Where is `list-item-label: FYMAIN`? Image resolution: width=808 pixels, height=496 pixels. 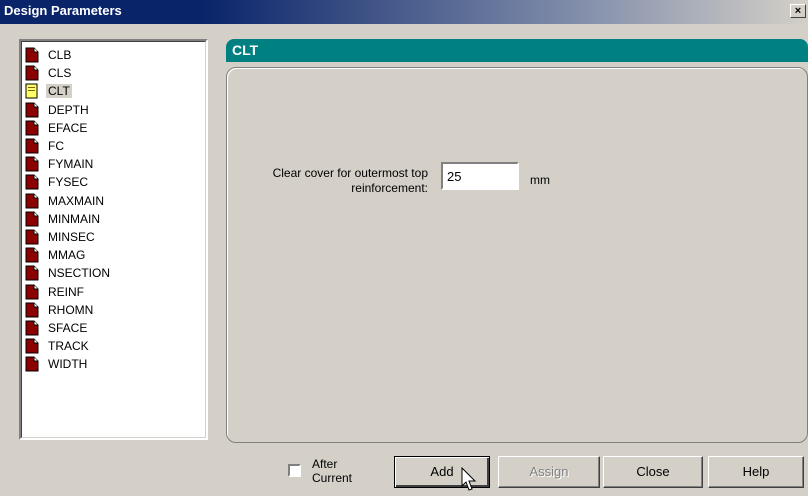
list-item-label: FYMAIN is located at coordinates (71, 164).